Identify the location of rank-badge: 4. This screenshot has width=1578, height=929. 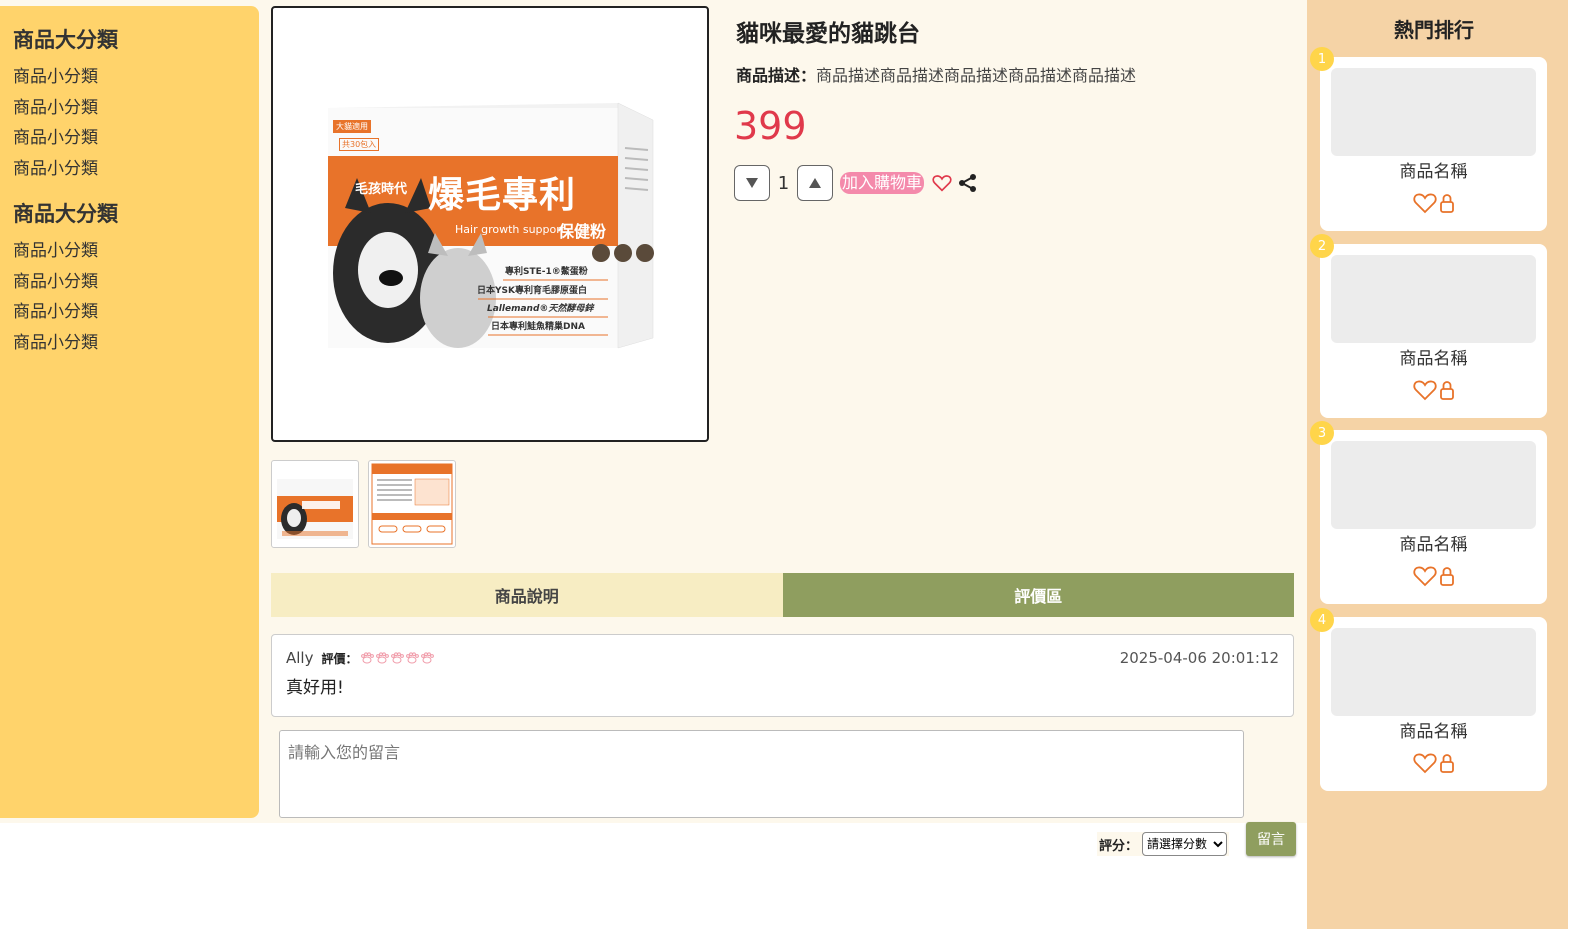
(1322, 620).